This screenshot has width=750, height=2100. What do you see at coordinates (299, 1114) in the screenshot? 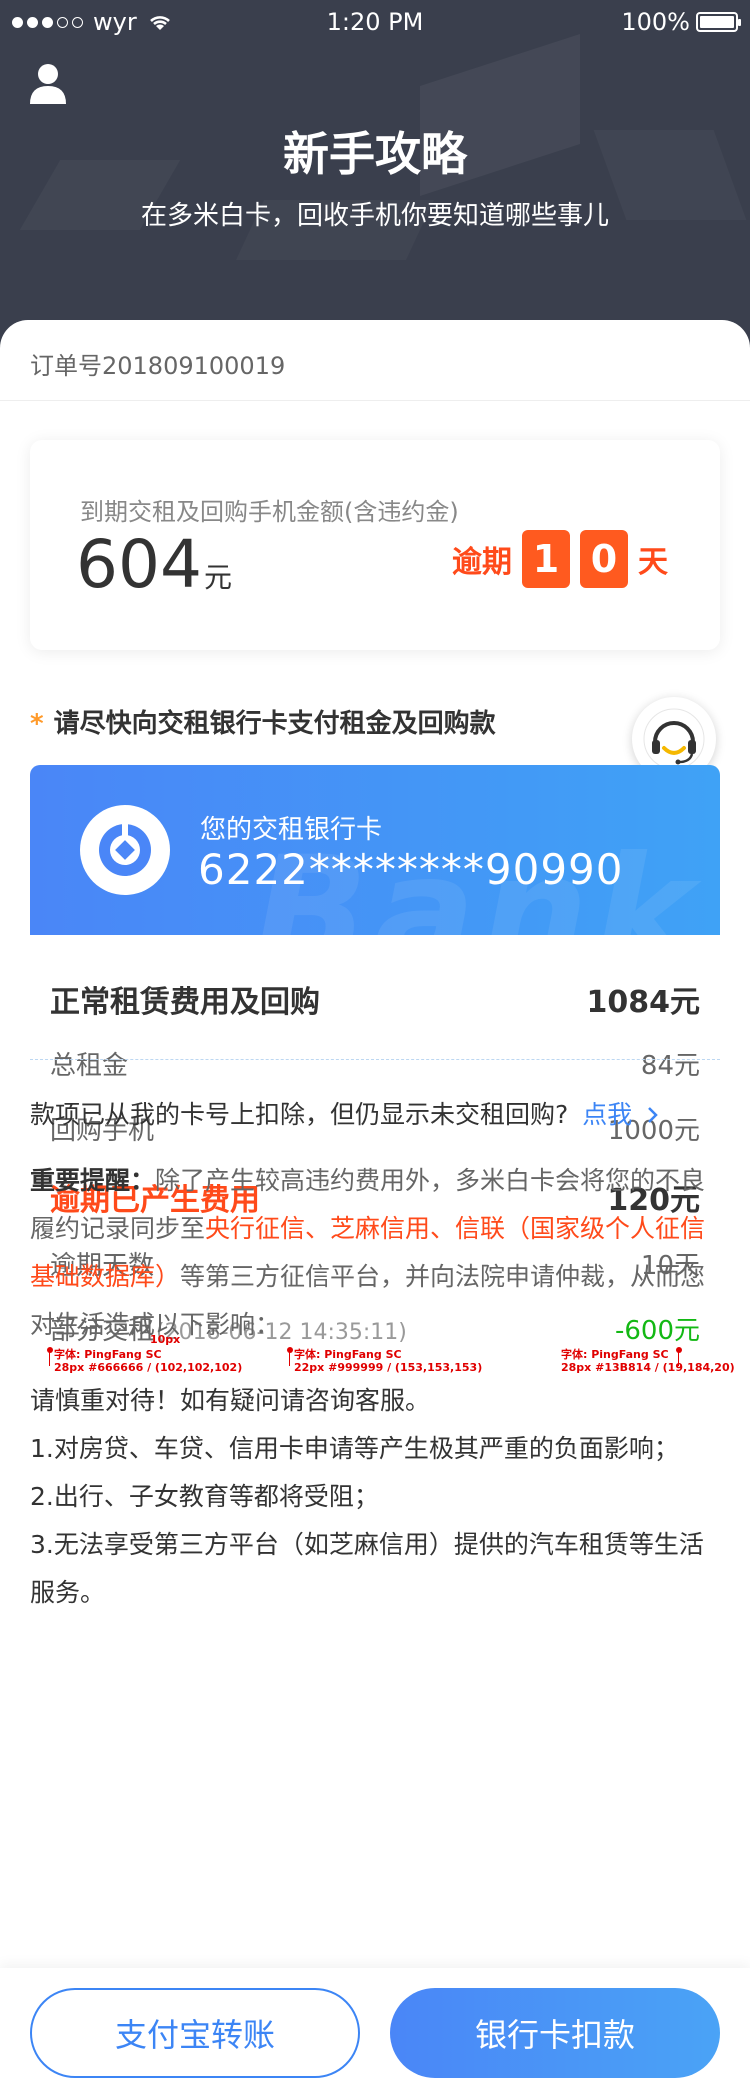
I see `deduct-text: 款项已从我的卡号上扣除，但仍显示未交租回购?` at bounding box center [299, 1114].